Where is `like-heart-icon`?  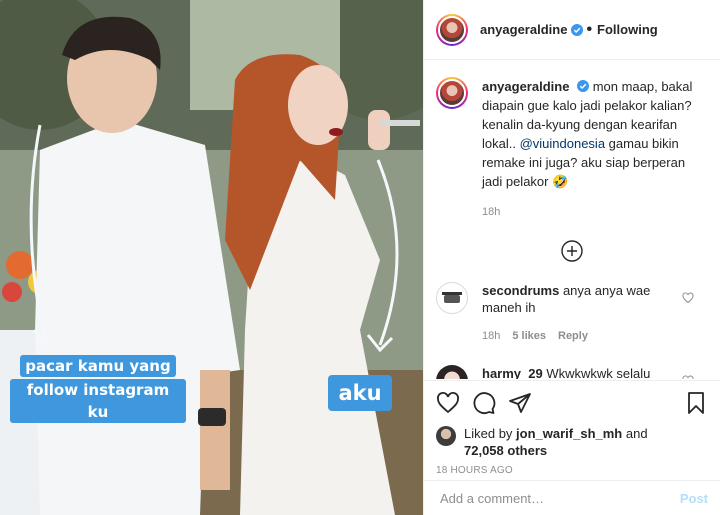 like-heart-icon is located at coordinates (448, 403).